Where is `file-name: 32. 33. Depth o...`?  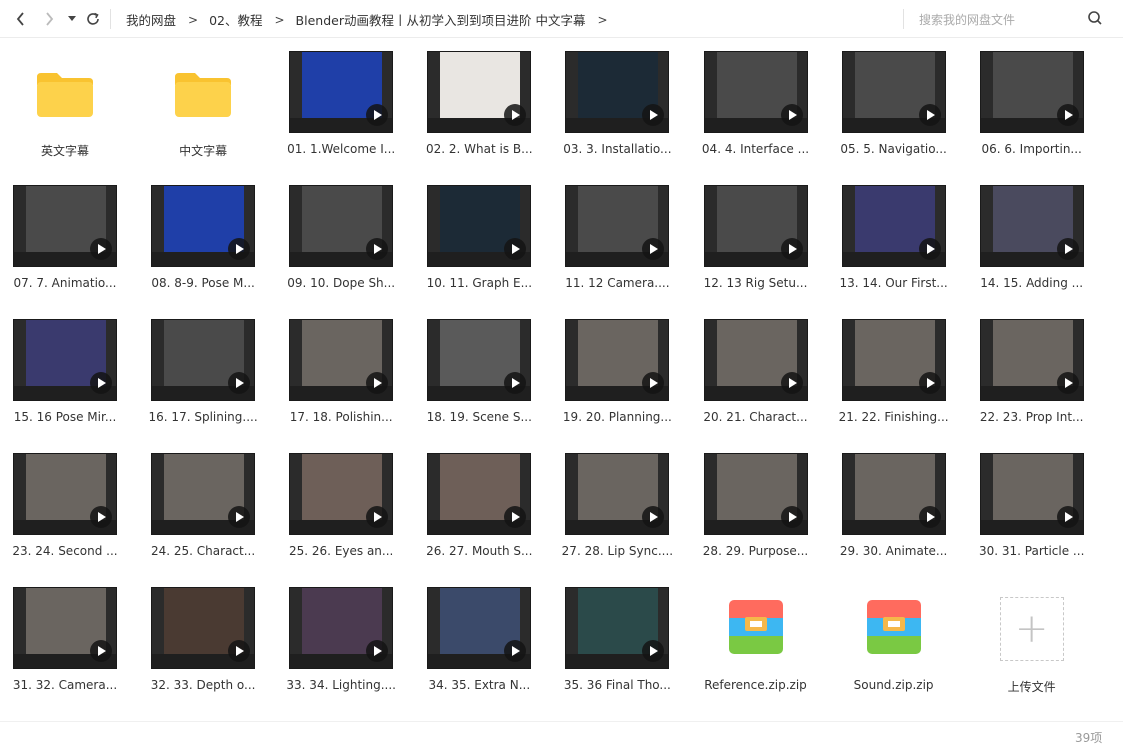
file-name: 32. 33. Depth o... is located at coordinates (203, 685).